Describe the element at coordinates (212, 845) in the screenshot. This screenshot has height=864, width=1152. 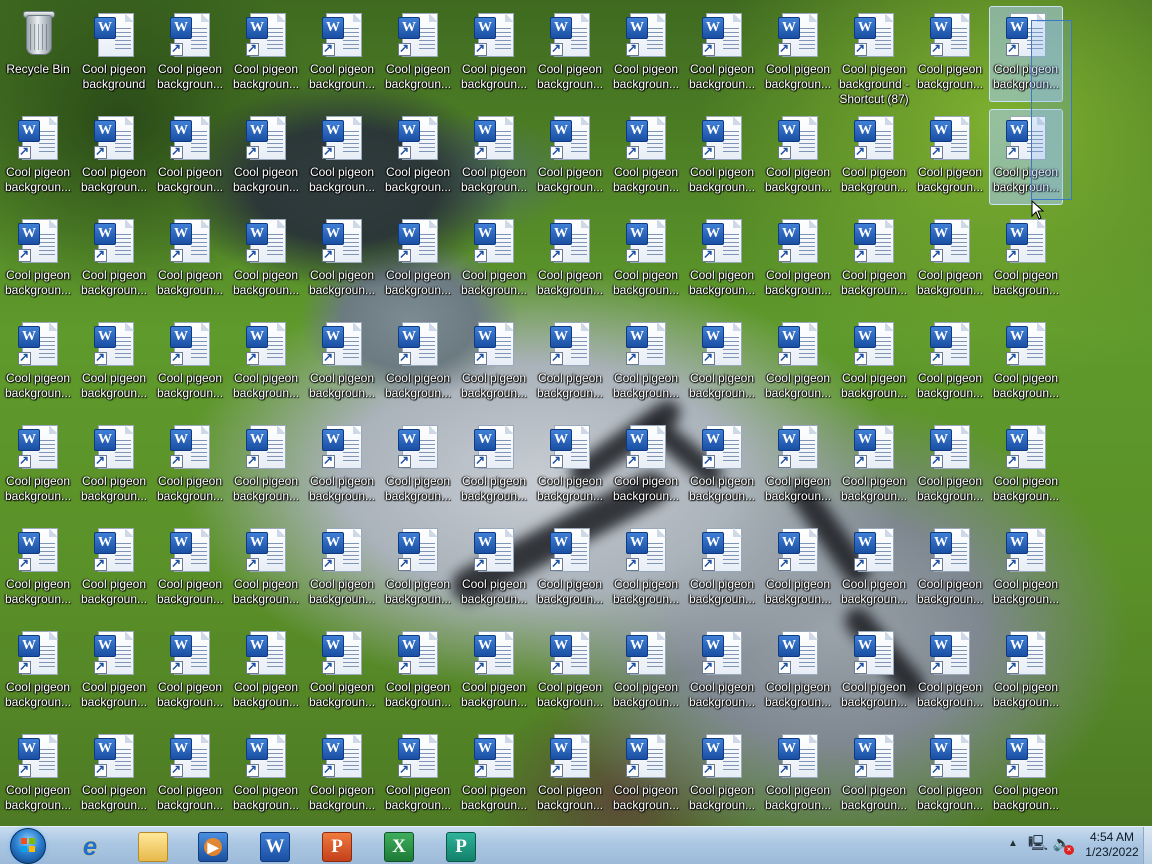
I see `taskbar-media-player: ▶` at that location.